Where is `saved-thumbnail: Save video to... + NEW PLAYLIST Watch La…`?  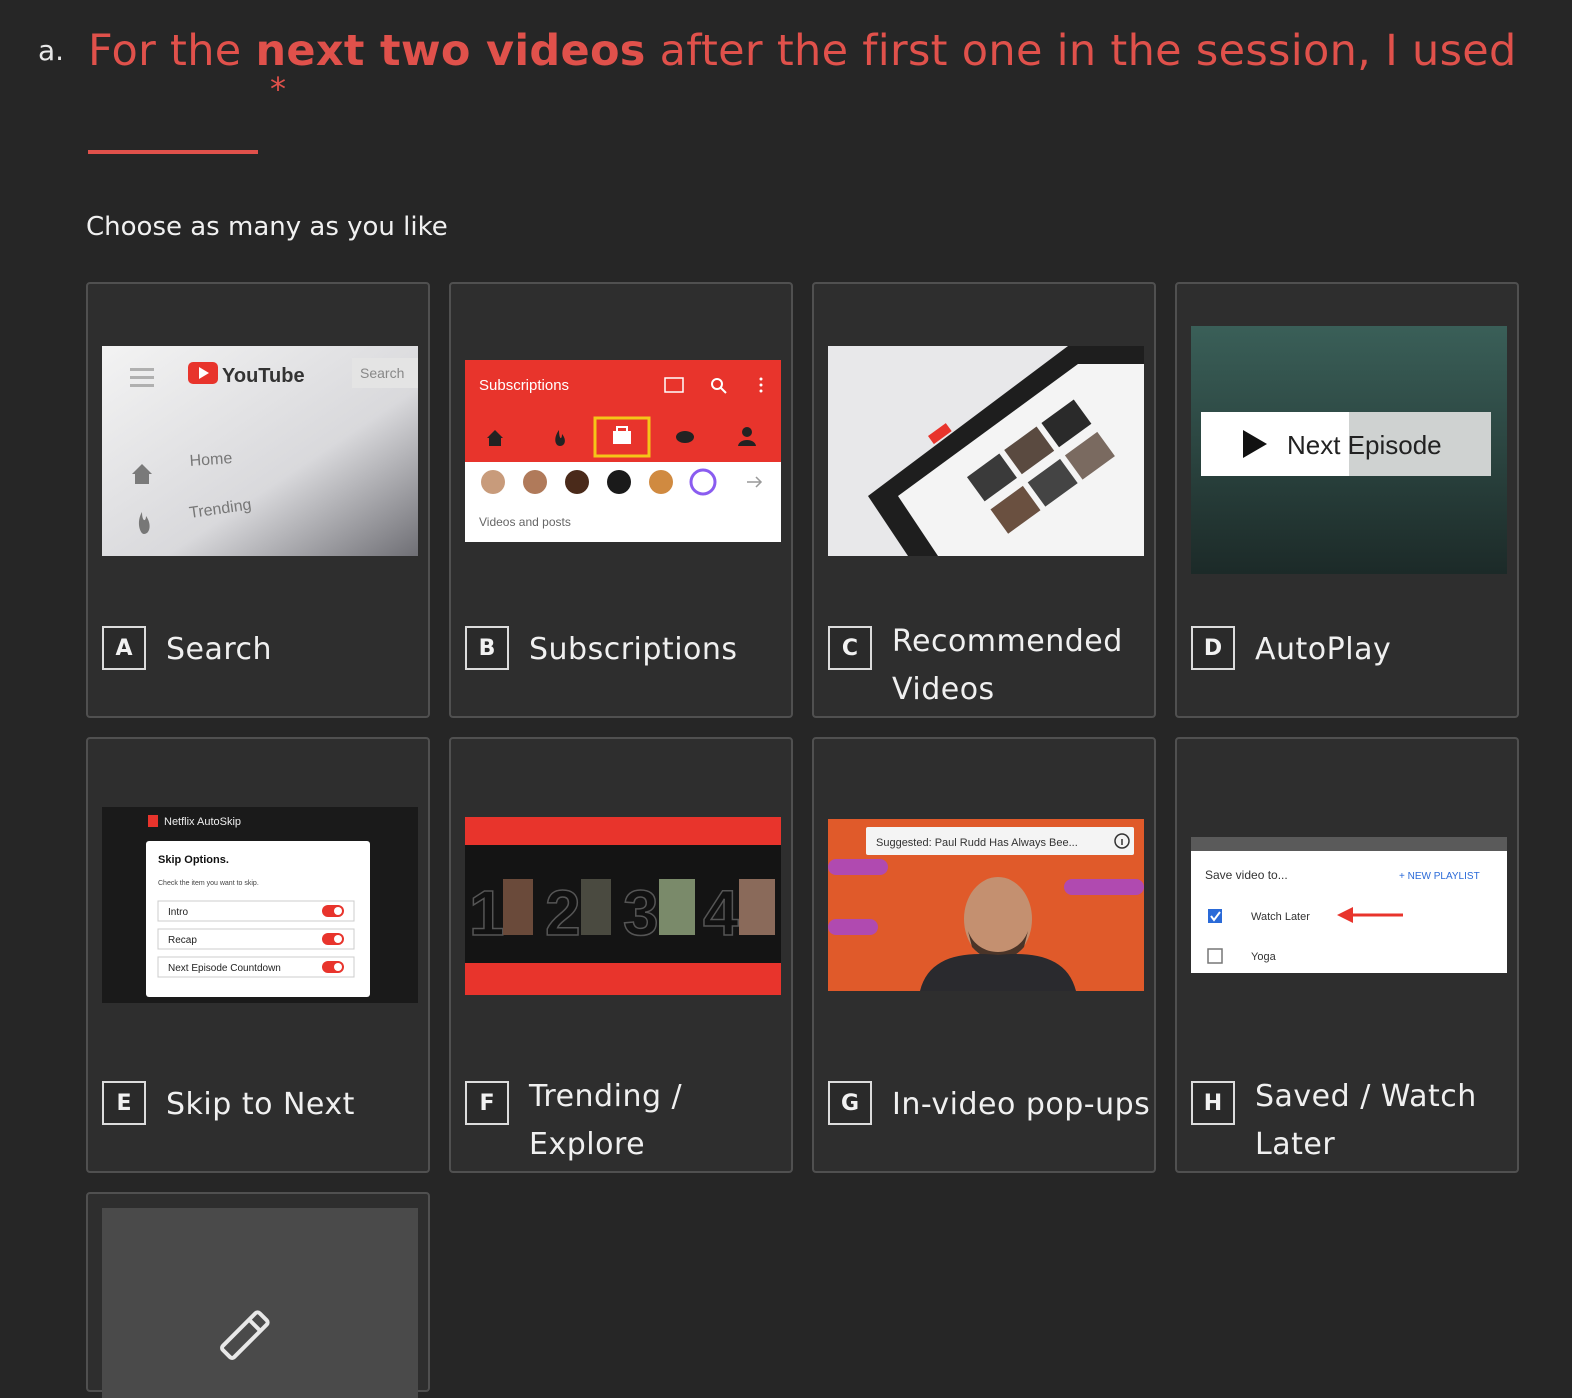
saved-thumbnail: Save video to... + NEW PLAYLIST Watch La… is located at coordinates (1349, 905).